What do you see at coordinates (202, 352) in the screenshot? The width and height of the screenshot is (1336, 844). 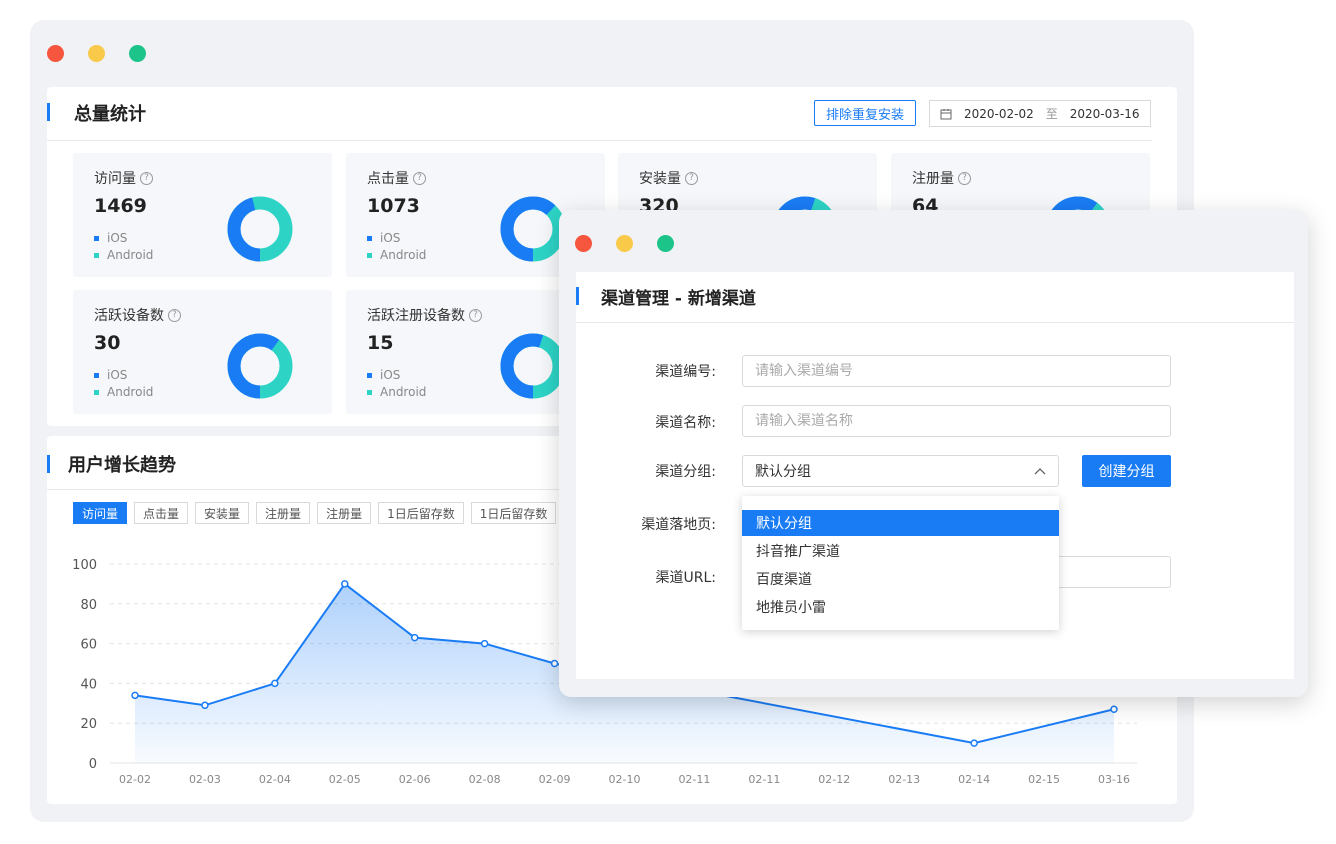 I see `stat-card: 活跃设备数? 30 iOS Android` at bounding box center [202, 352].